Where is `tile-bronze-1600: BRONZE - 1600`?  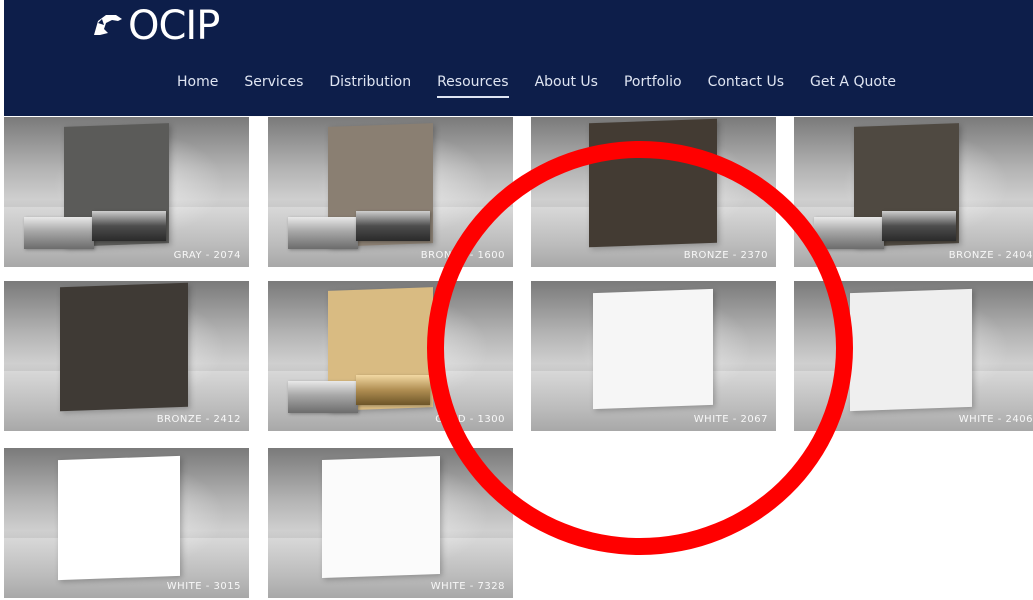 tile-bronze-1600: BRONZE - 1600 is located at coordinates (390, 192).